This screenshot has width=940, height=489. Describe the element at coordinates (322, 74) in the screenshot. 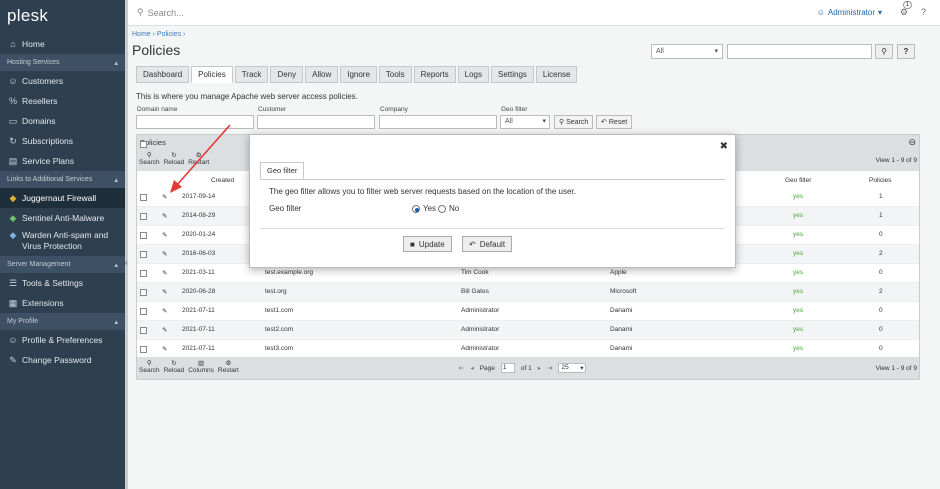

I see `tab-allow: Allow` at that location.